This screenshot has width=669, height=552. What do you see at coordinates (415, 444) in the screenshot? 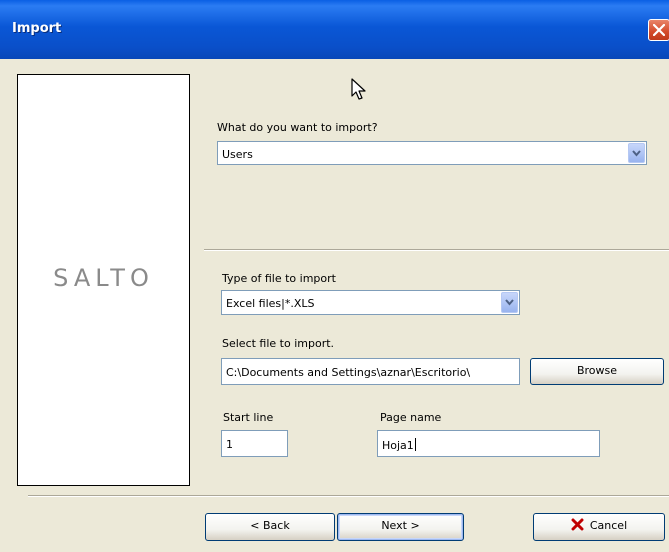
I see `text-caret` at bounding box center [415, 444].